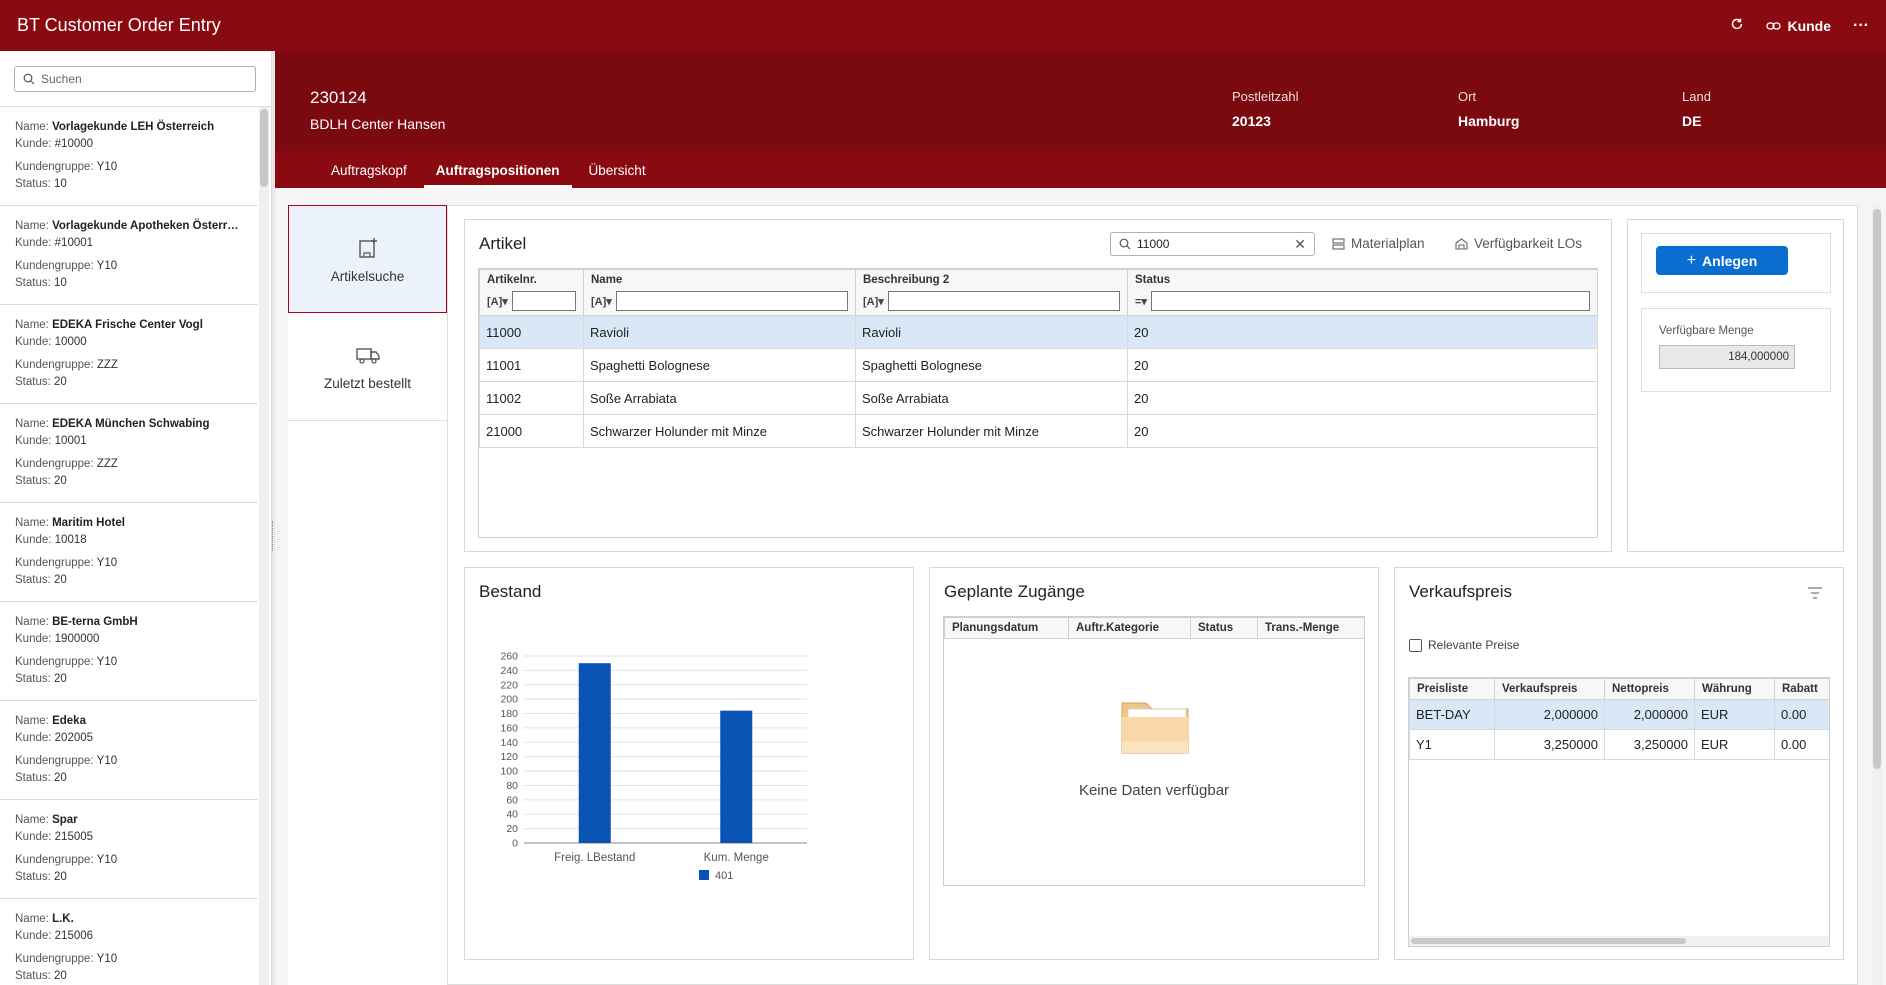  I want to click on col-status: Status =▾, so click(1362, 292).